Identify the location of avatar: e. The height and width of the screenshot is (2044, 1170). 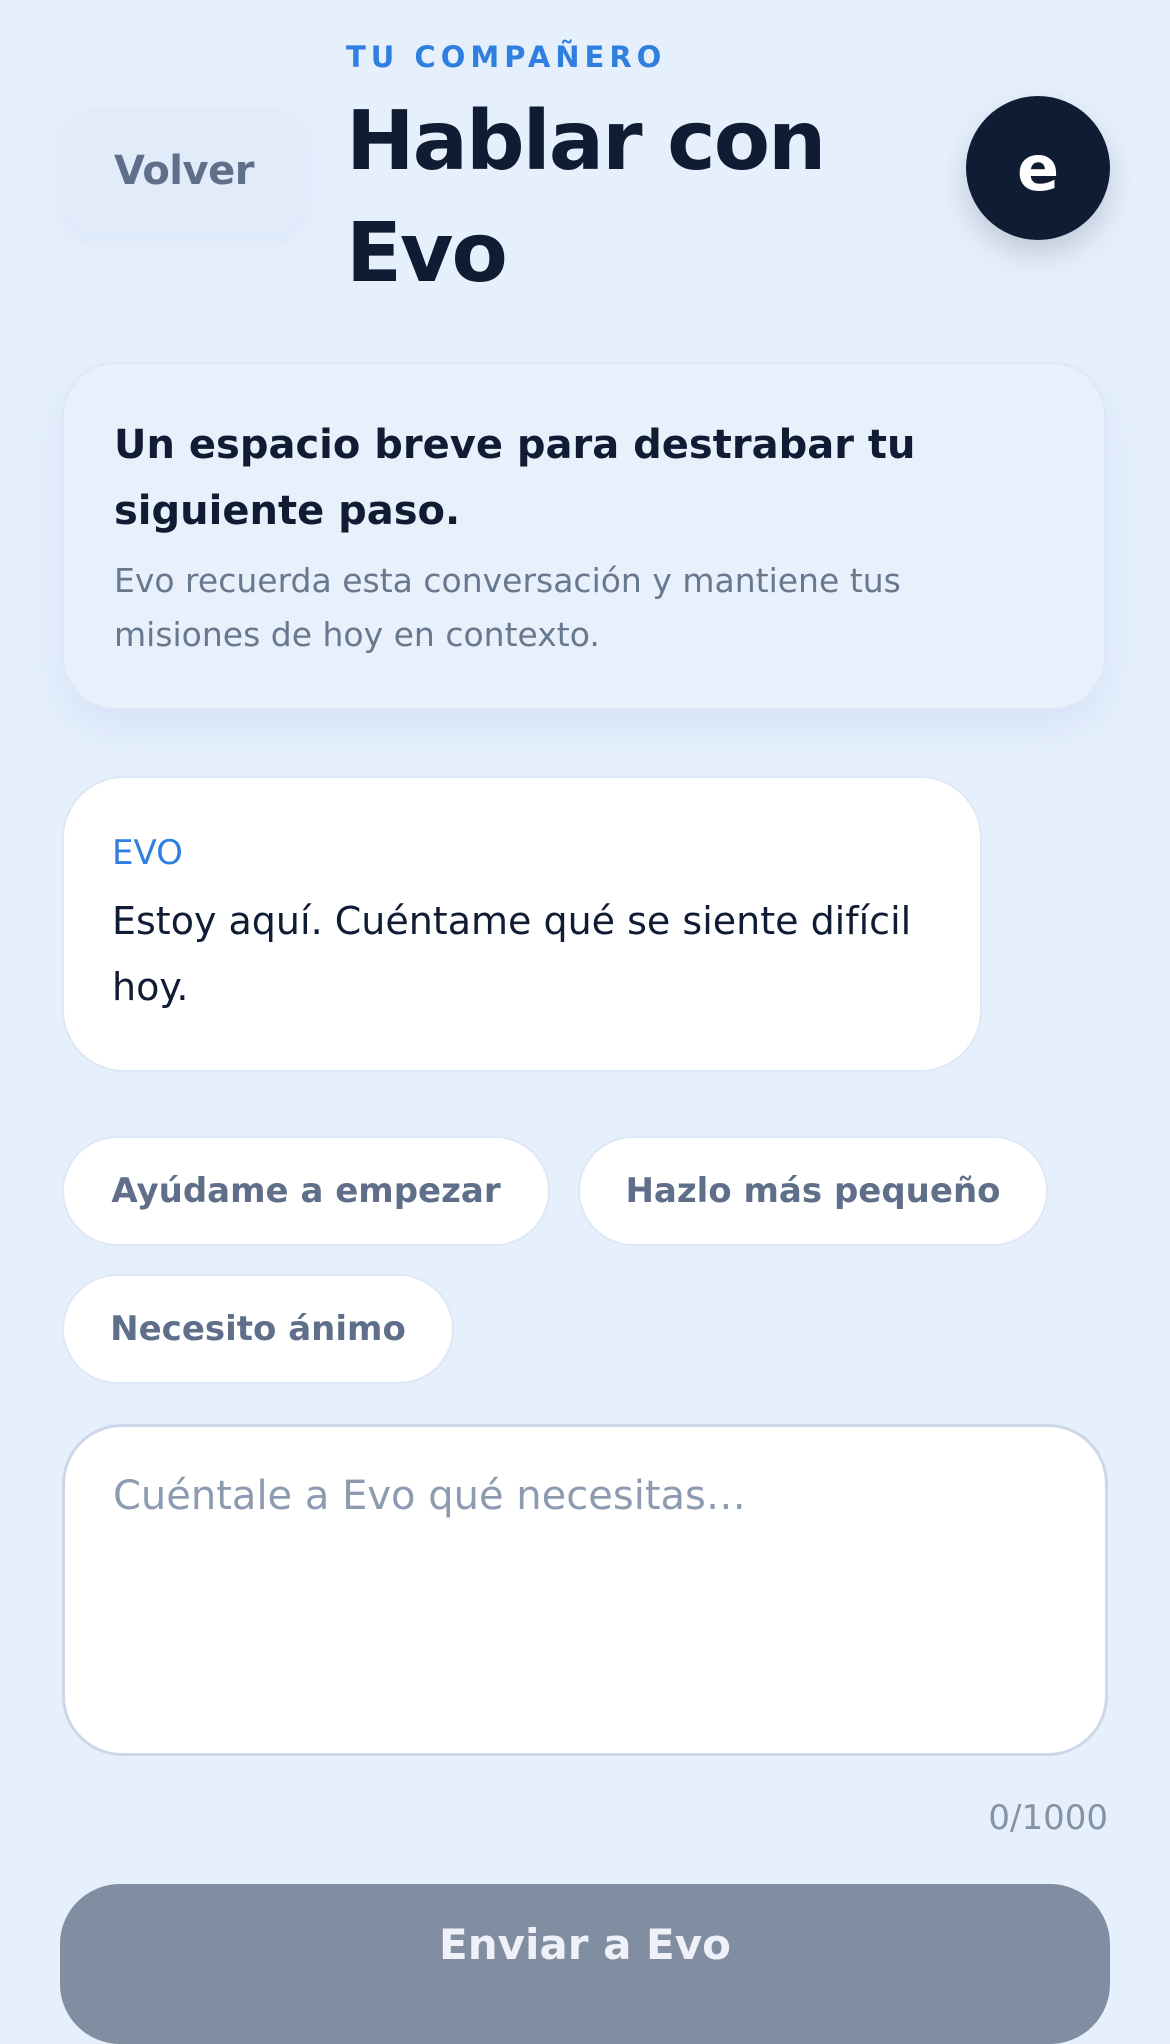
(1038, 168).